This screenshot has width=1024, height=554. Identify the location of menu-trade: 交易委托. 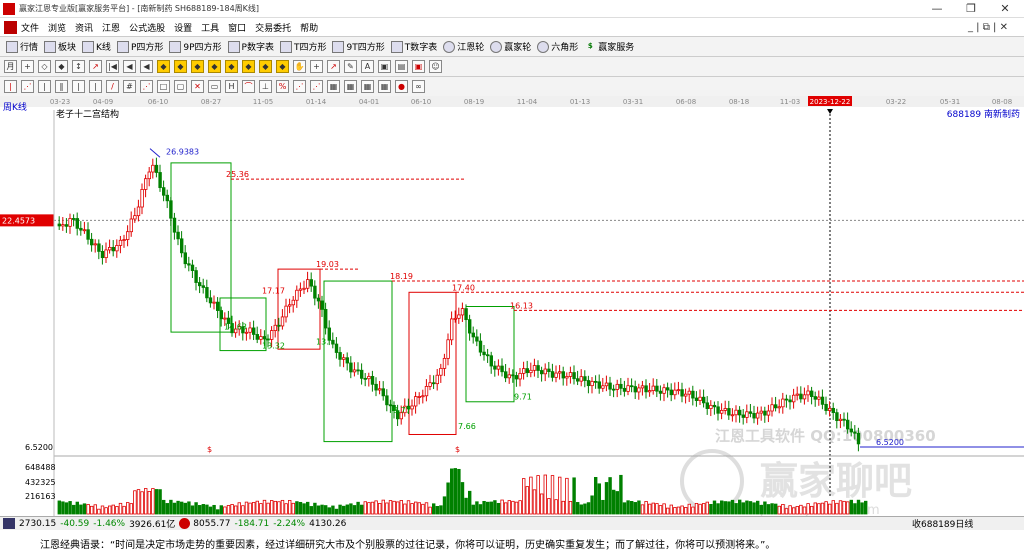
(273, 27).